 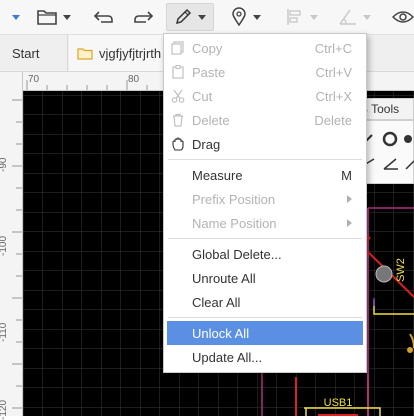 I want to click on ruler-label: -100, so click(x=4, y=245).